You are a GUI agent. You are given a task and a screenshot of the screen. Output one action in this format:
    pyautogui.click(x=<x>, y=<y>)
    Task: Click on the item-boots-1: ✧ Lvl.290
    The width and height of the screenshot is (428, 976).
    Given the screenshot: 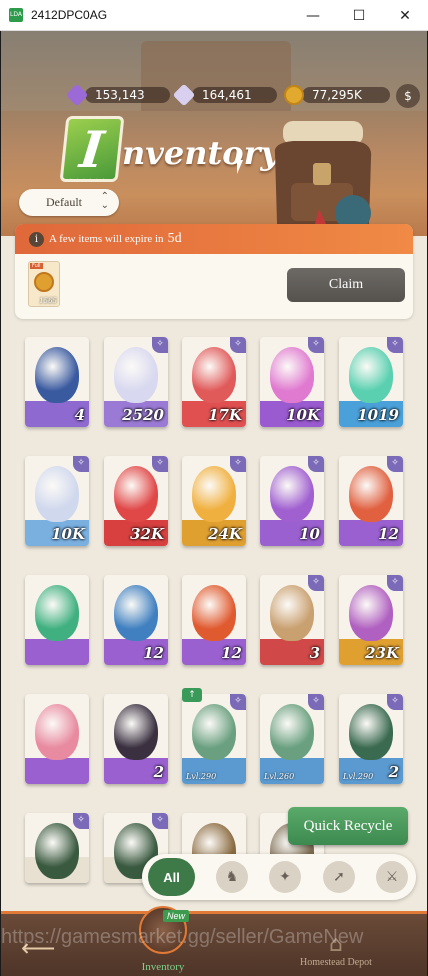 What is the action you would take?
    pyautogui.click(x=214, y=739)
    